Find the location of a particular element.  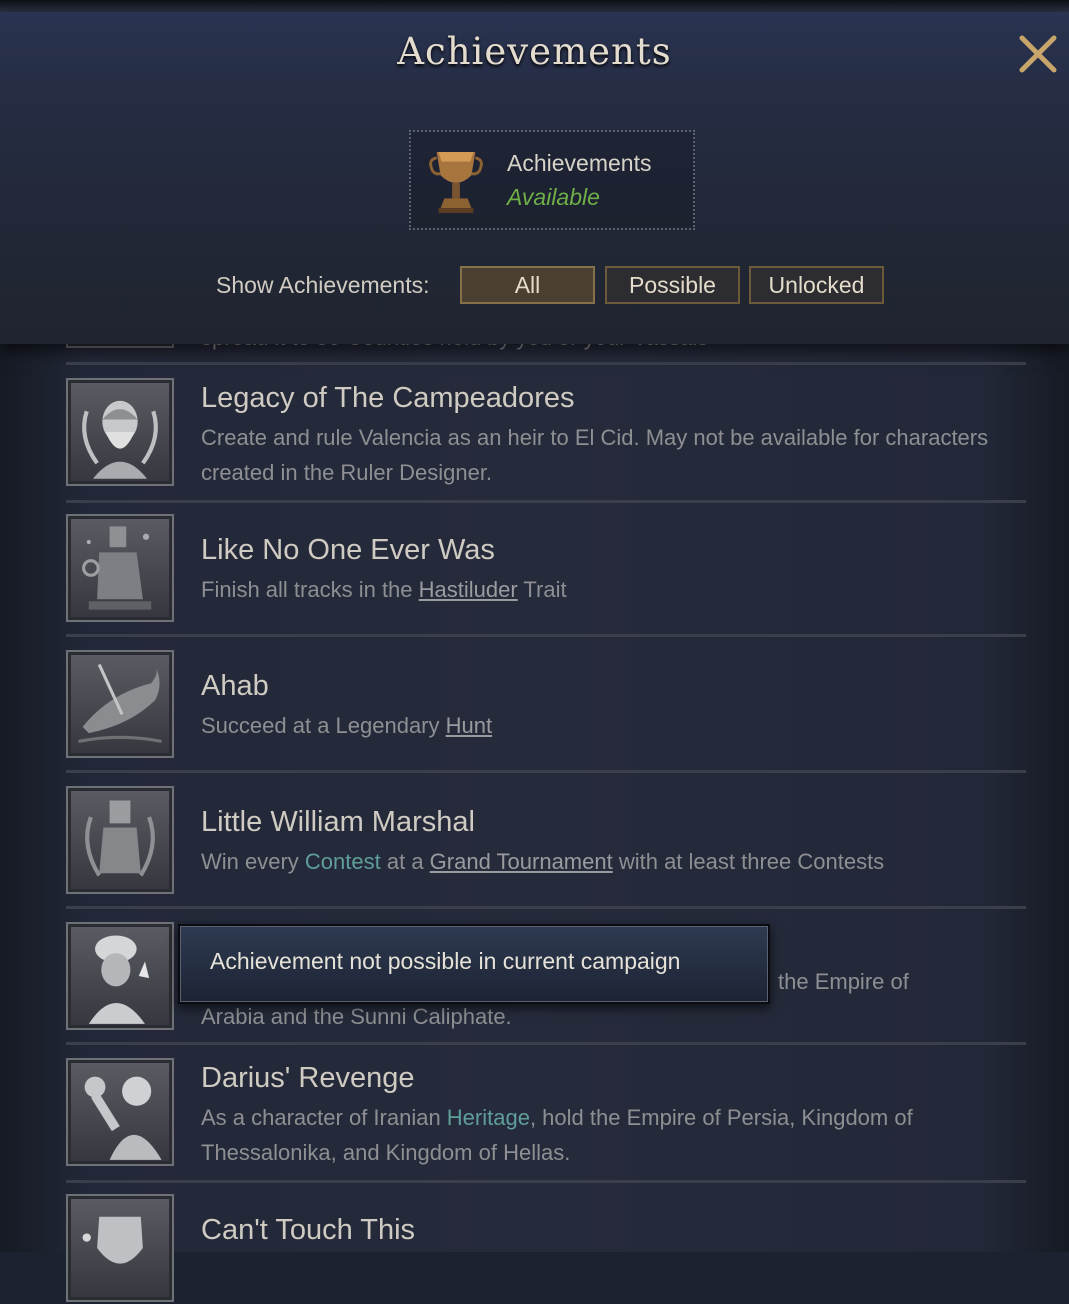

turbaned-man-icon is located at coordinates (120, 976).